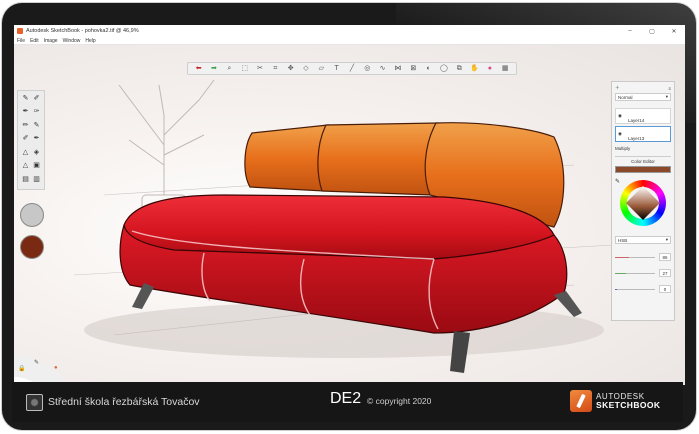 This screenshot has height=434, width=699. What do you see at coordinates (636, 138) in the screenshot?
I see `layer-name: Layer13` at bounding box center [636, 138].